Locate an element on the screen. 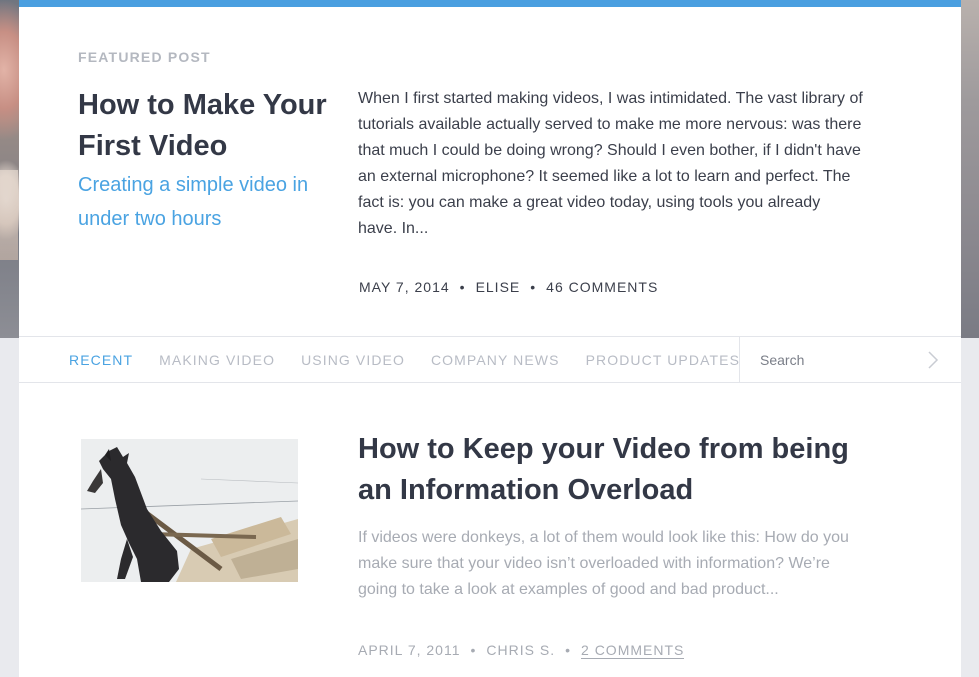 This screenshot has width=979, height=677. tab-recent: RECENT is located at coordinates (101, 360).